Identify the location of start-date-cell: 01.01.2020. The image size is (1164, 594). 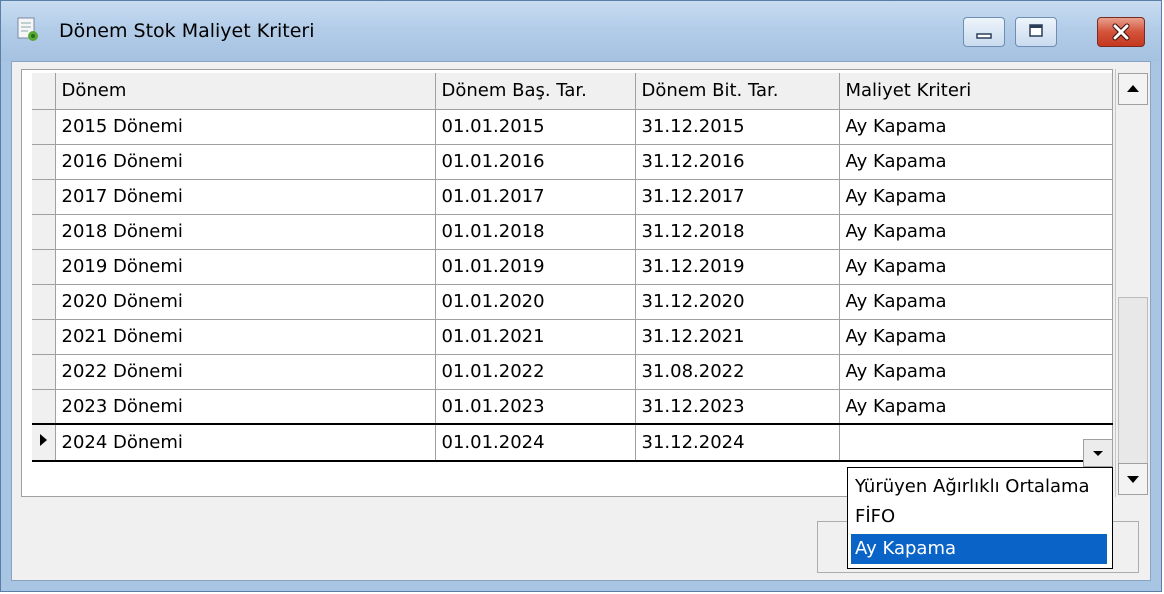
(535, 302).